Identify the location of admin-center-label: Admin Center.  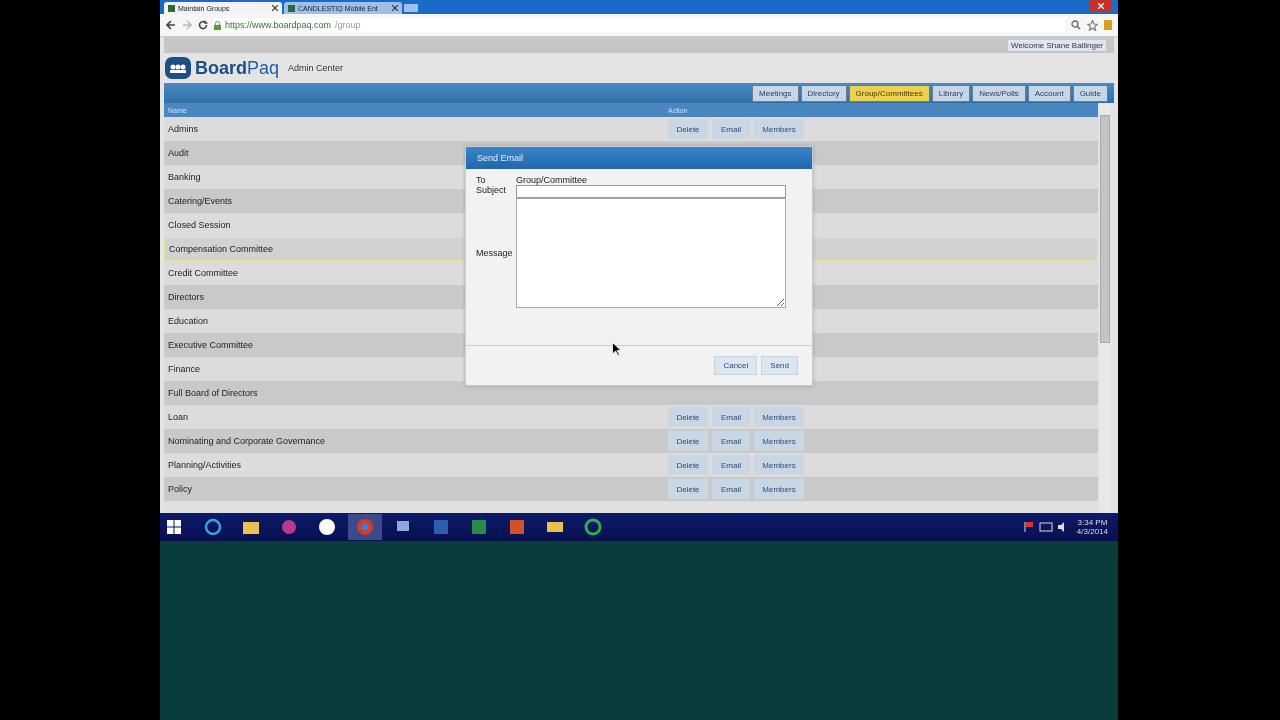
(316, 68).